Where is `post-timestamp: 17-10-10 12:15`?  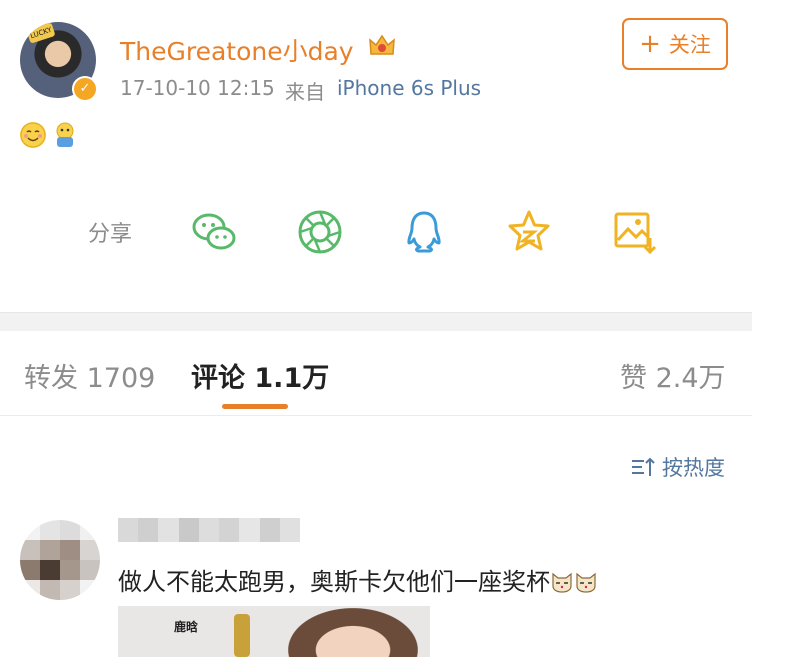
post-timestamp: 17-10-10 12:15 is located at coordinates (197, 88).